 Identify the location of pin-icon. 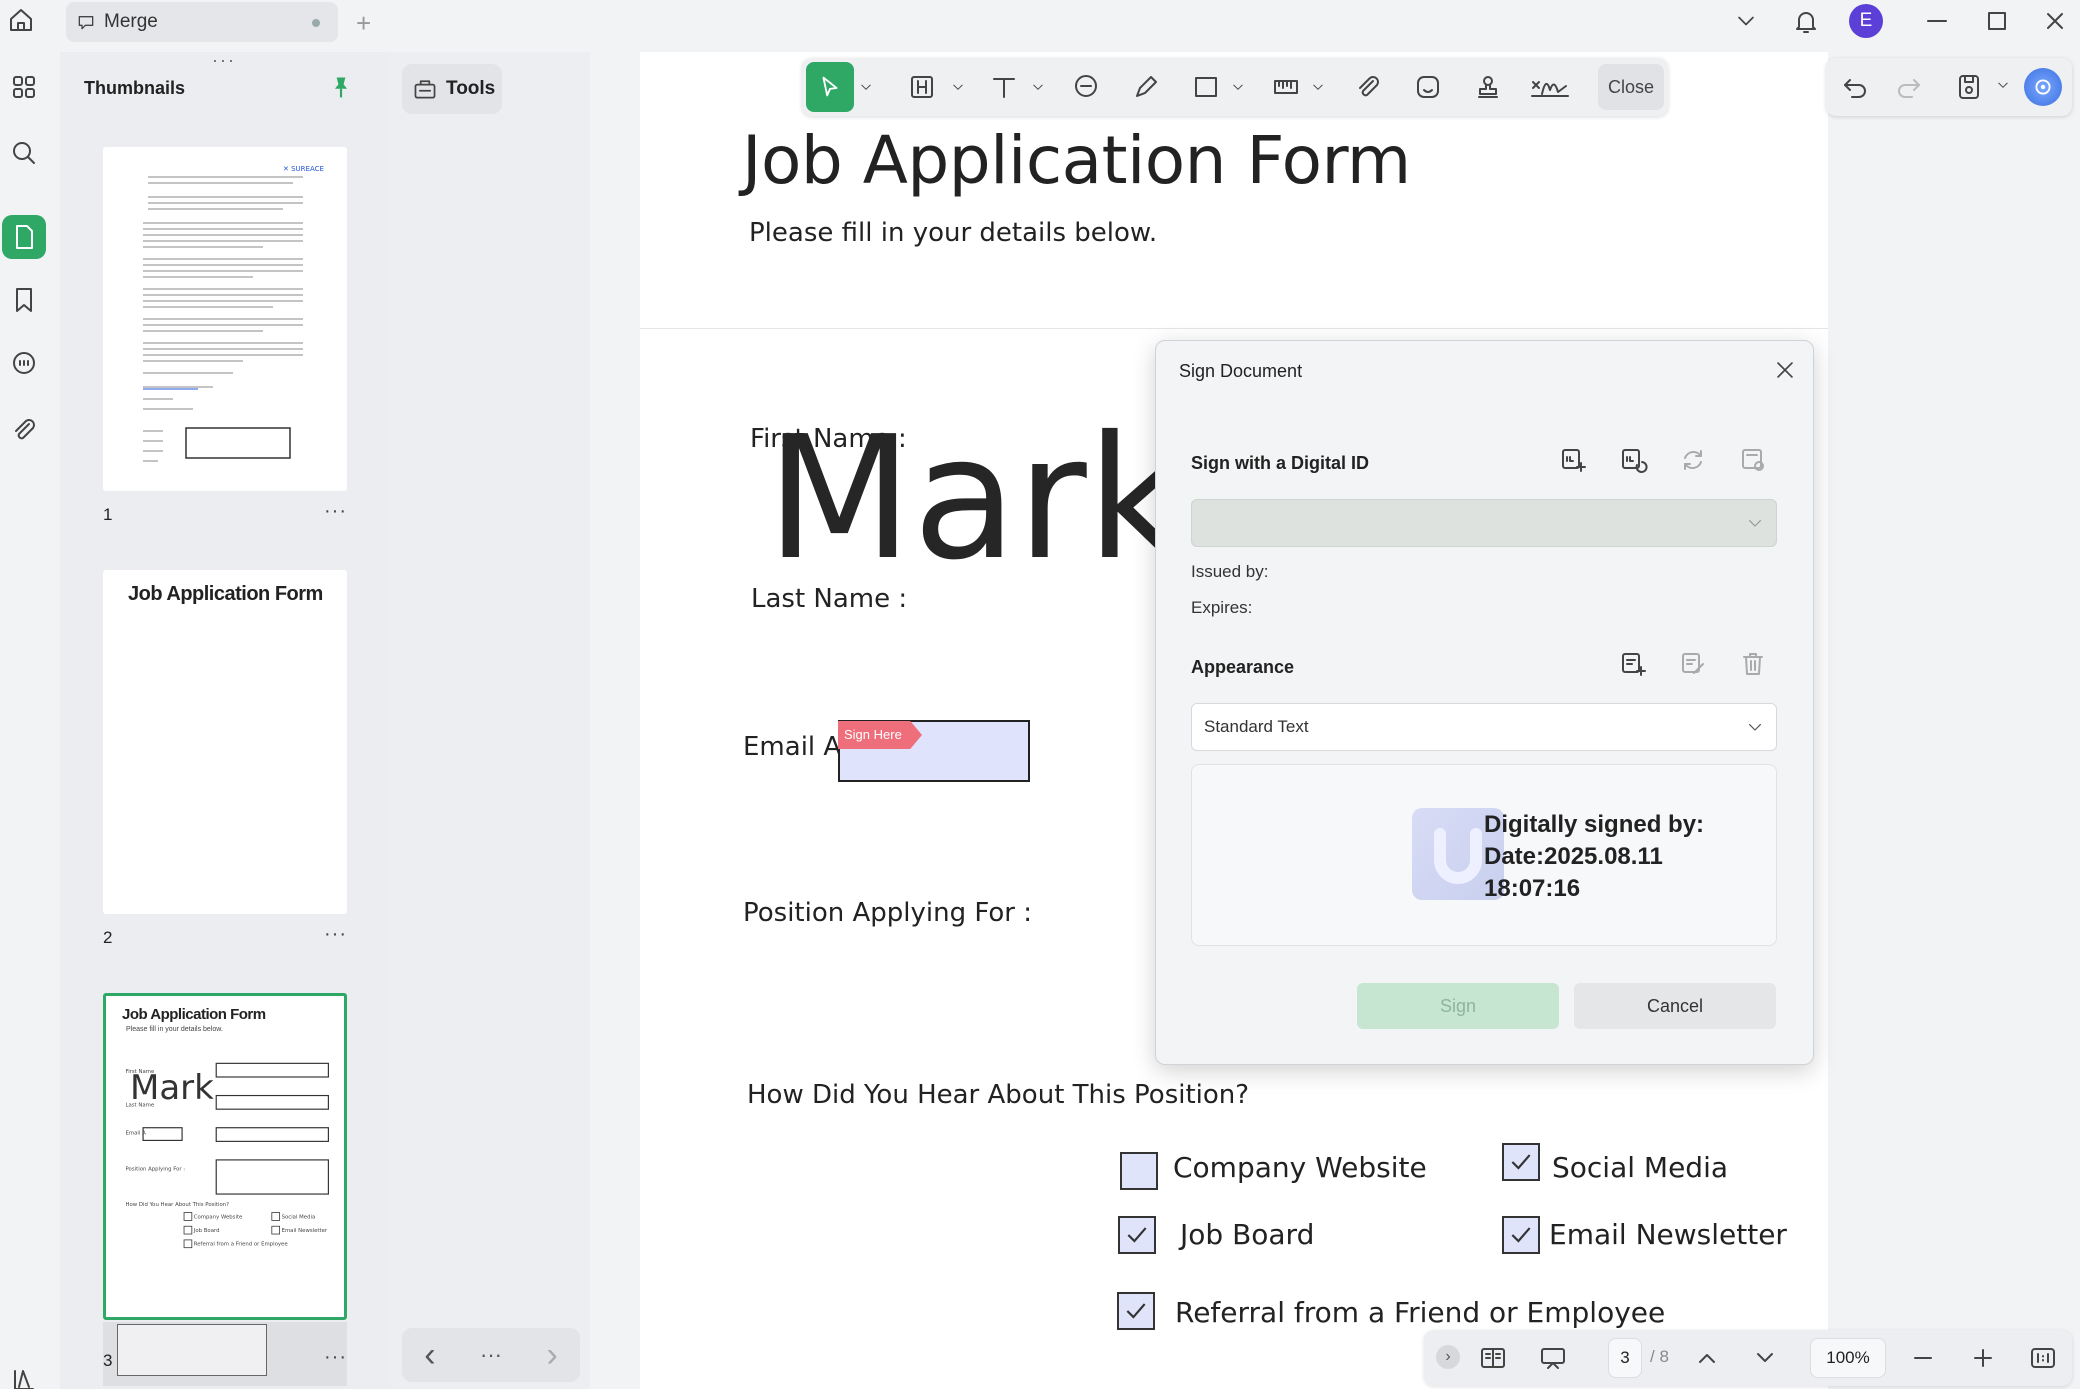
(341, 87).